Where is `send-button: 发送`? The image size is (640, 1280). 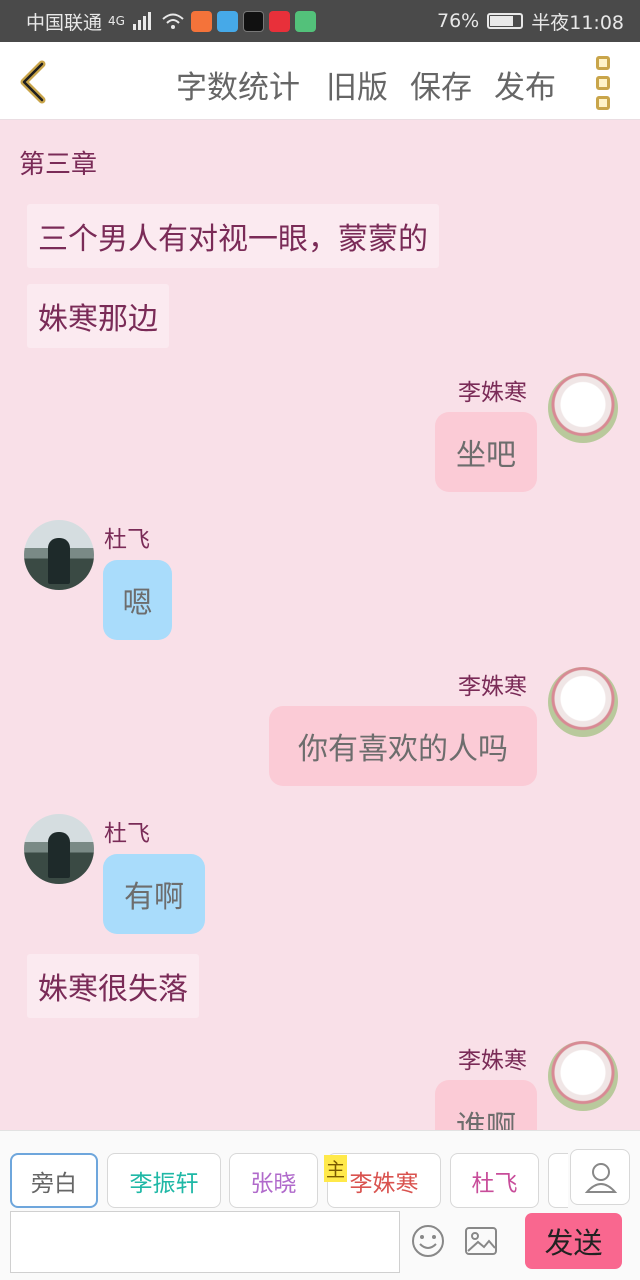 send-button: 发送 is located at coordinates (573, 1241).